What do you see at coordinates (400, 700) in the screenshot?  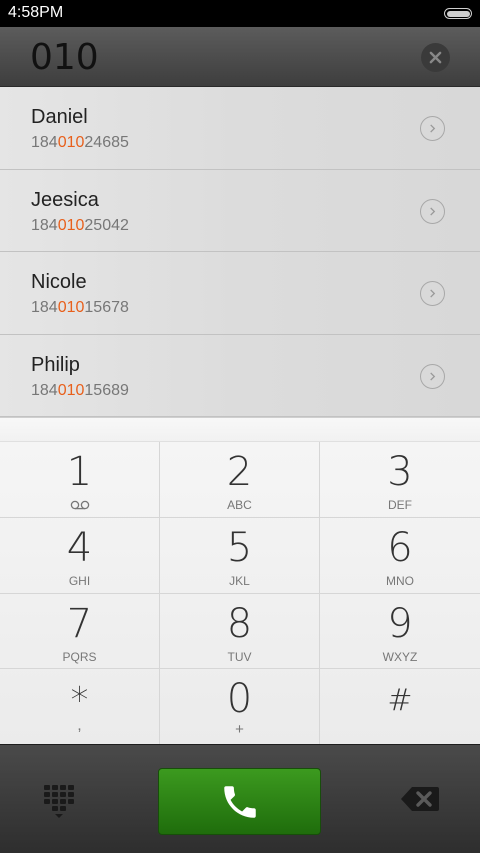 I see `key-digit: #` at bounding box center [400, 700].